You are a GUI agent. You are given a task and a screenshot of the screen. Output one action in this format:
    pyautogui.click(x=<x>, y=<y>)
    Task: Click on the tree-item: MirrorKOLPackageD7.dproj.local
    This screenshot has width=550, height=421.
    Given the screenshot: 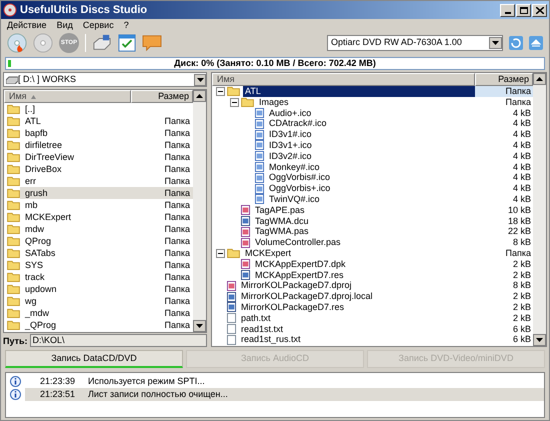 What is the action you would take?
    pyautogui.click(x=307, y=296)
    